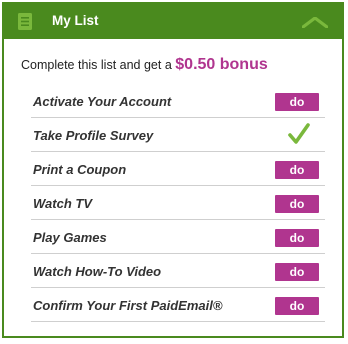 Image resolution: width=348 pixels, height=344 pixels. I want to click on task-label: Take Profile Survey, so click(93, 135).